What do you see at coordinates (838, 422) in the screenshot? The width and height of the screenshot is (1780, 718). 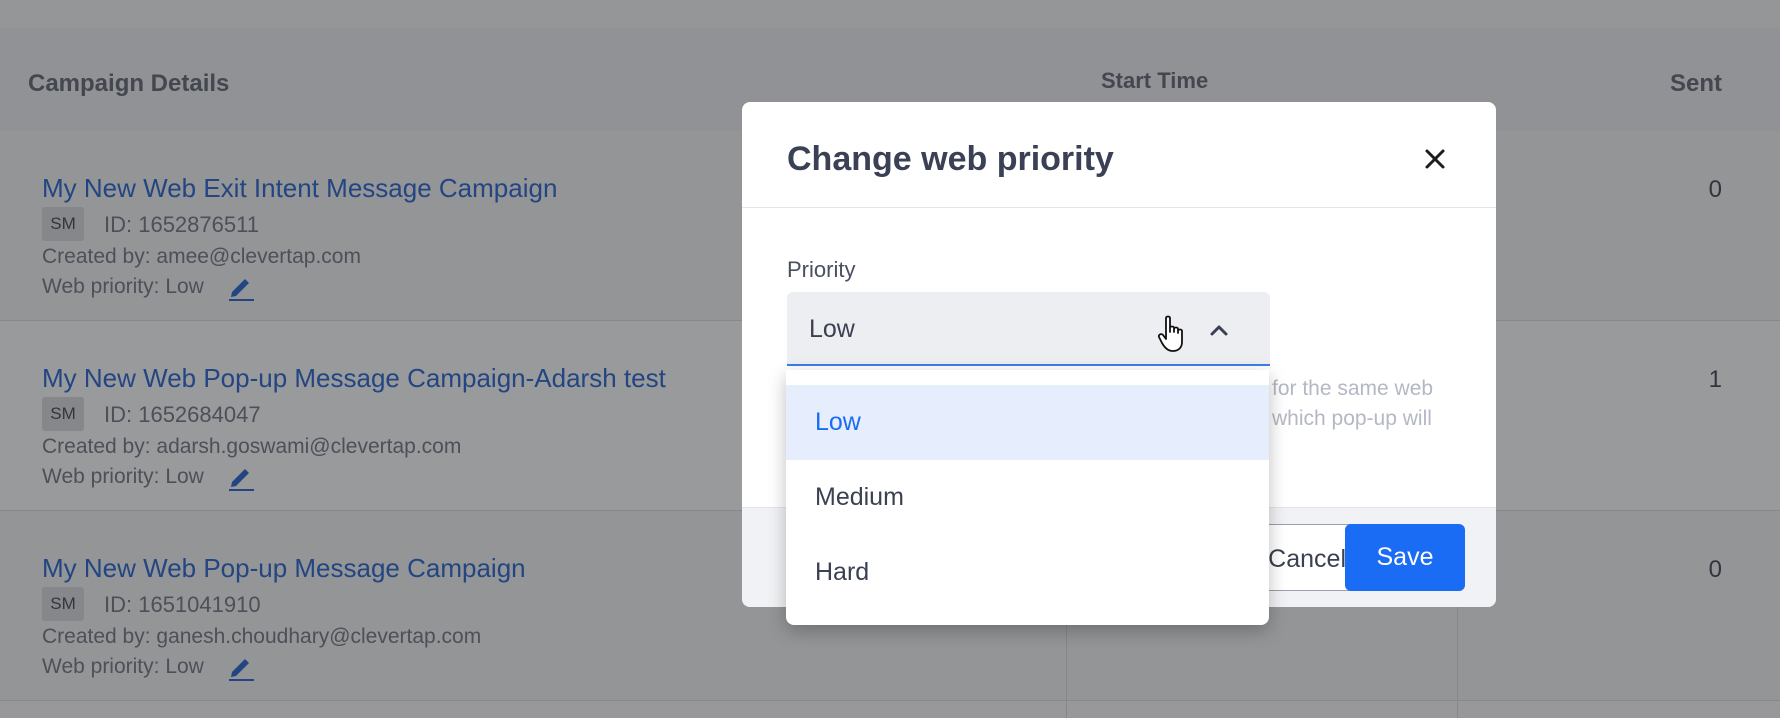 I see `option-label: Low` at bounding box center [838, 422].